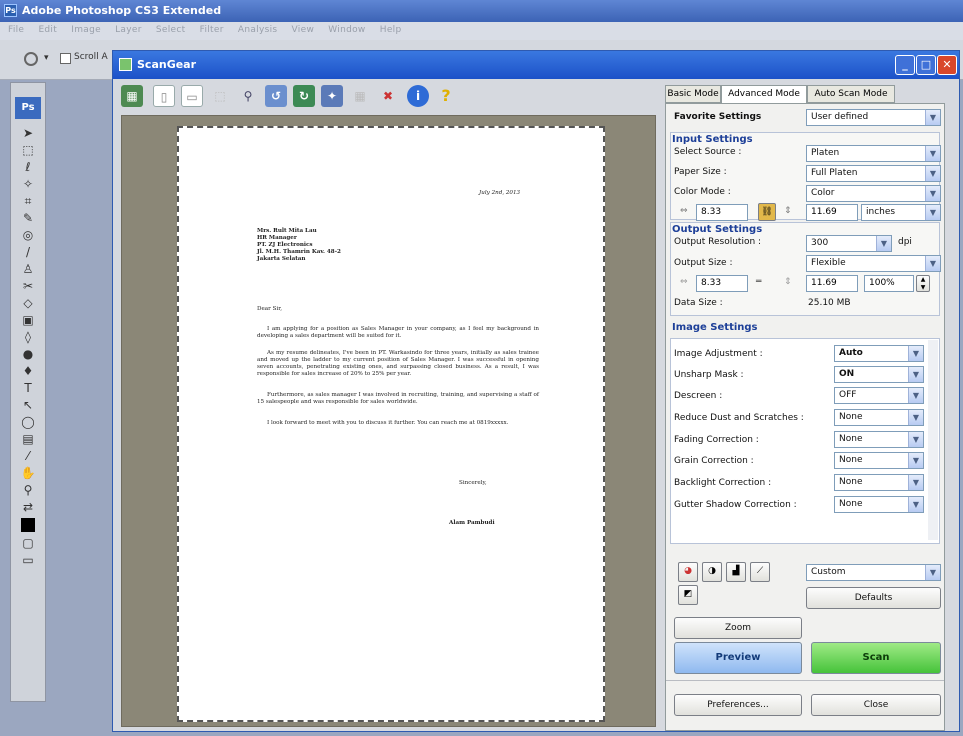 Image resolution: width=963 pixels, height=736 pixels. I want to click on eraser-tool-icon: ◇, so click(28, 303).